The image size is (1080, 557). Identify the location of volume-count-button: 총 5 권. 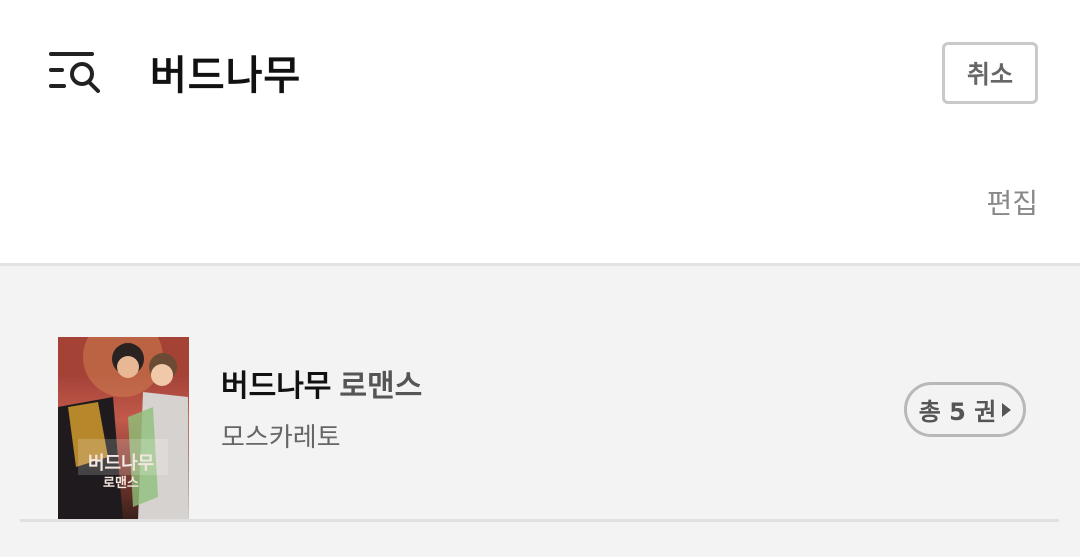
(965, 409).